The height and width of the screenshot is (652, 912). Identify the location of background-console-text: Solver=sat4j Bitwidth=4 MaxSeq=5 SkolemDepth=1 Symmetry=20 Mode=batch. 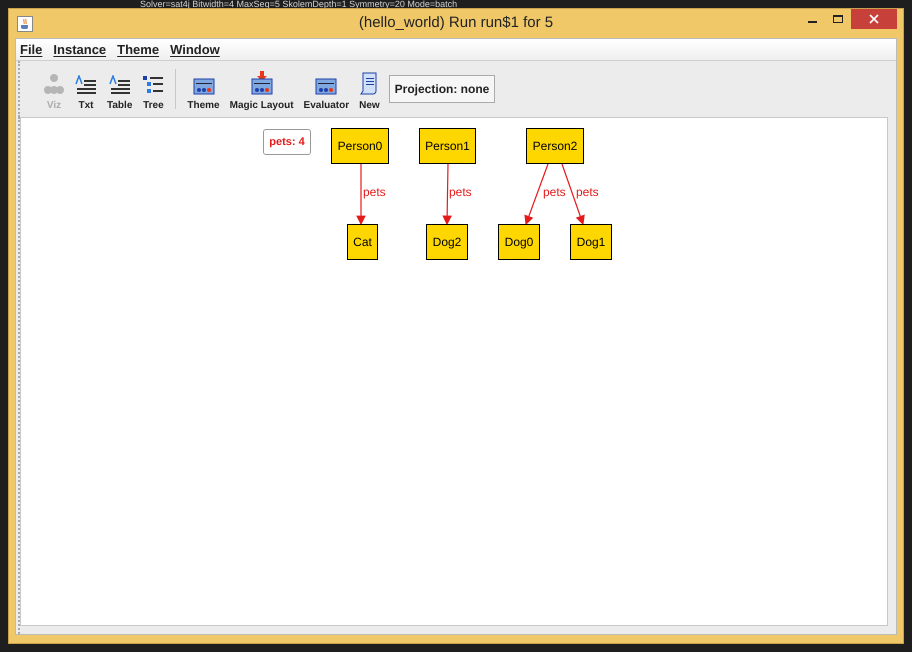
(299, 4).